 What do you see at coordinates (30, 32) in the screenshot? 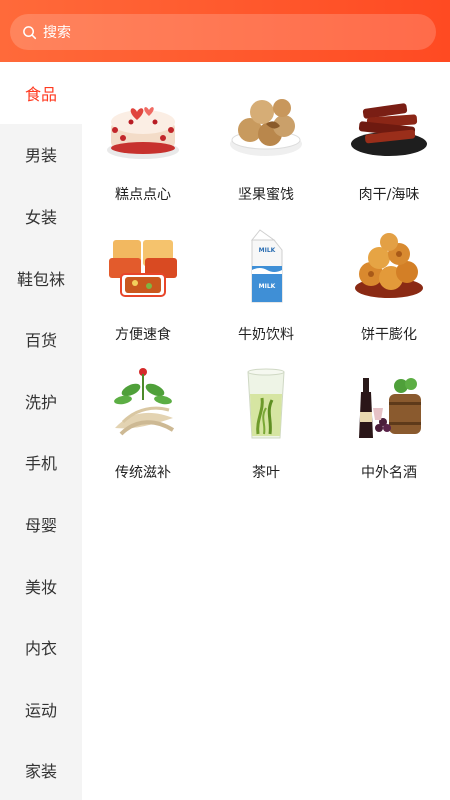
I see `search-icon` at bounding box center [30, 32].